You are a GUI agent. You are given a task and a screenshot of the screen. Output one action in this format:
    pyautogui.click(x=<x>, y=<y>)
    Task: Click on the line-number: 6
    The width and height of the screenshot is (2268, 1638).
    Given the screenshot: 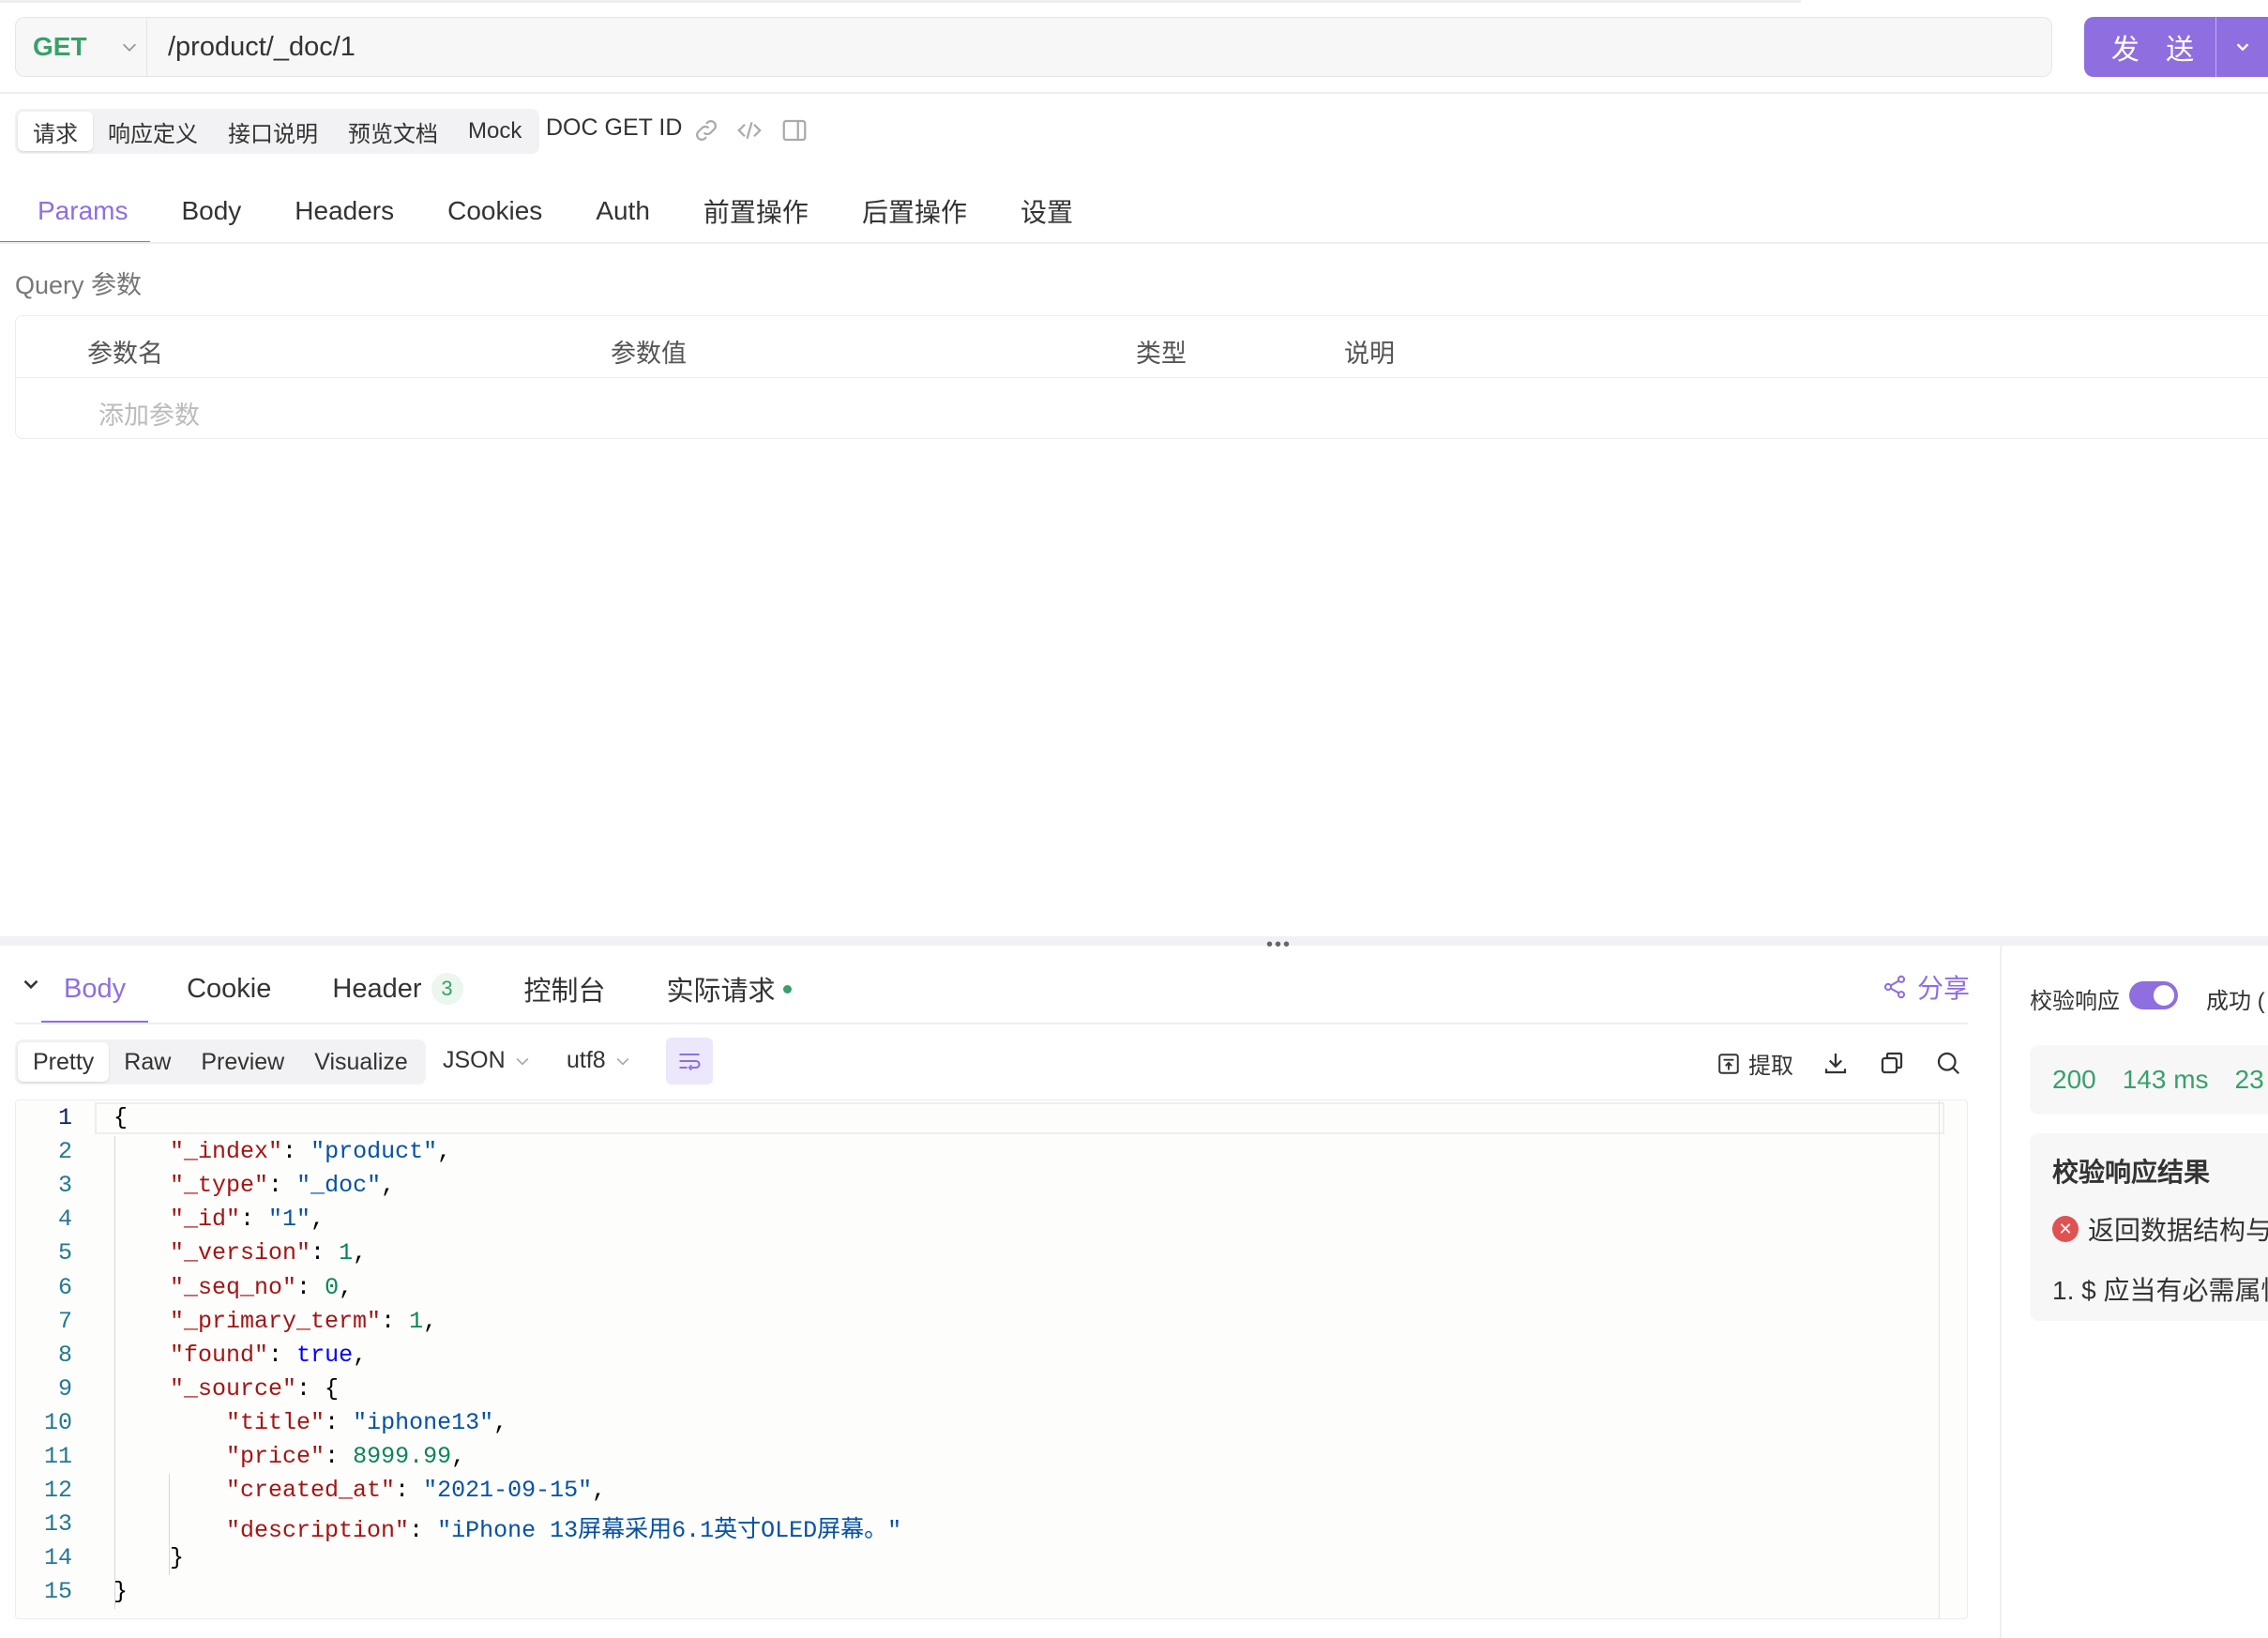 What is the action you would take?
    pyautogui.click(x=64, y=1287)
    